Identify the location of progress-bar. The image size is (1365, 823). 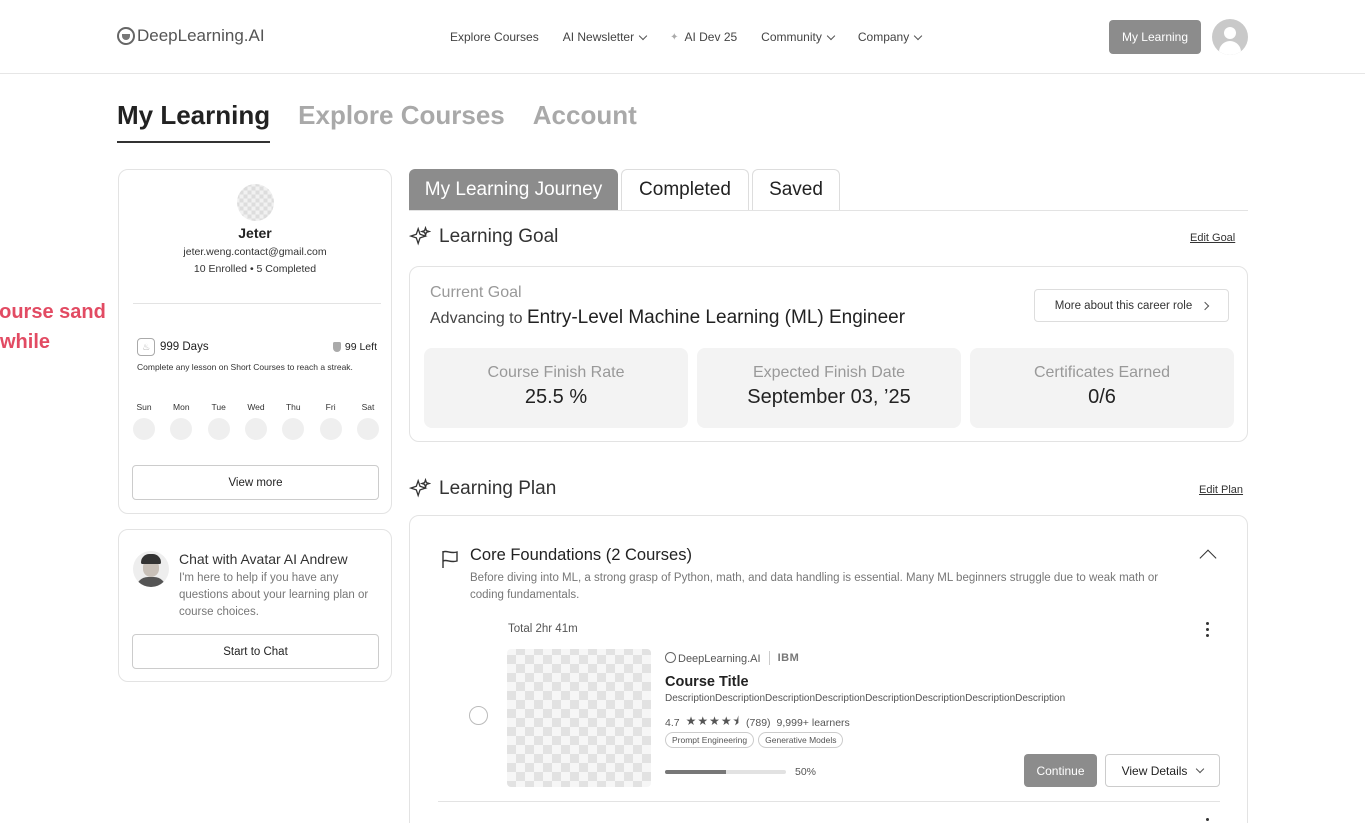
(725, 772).